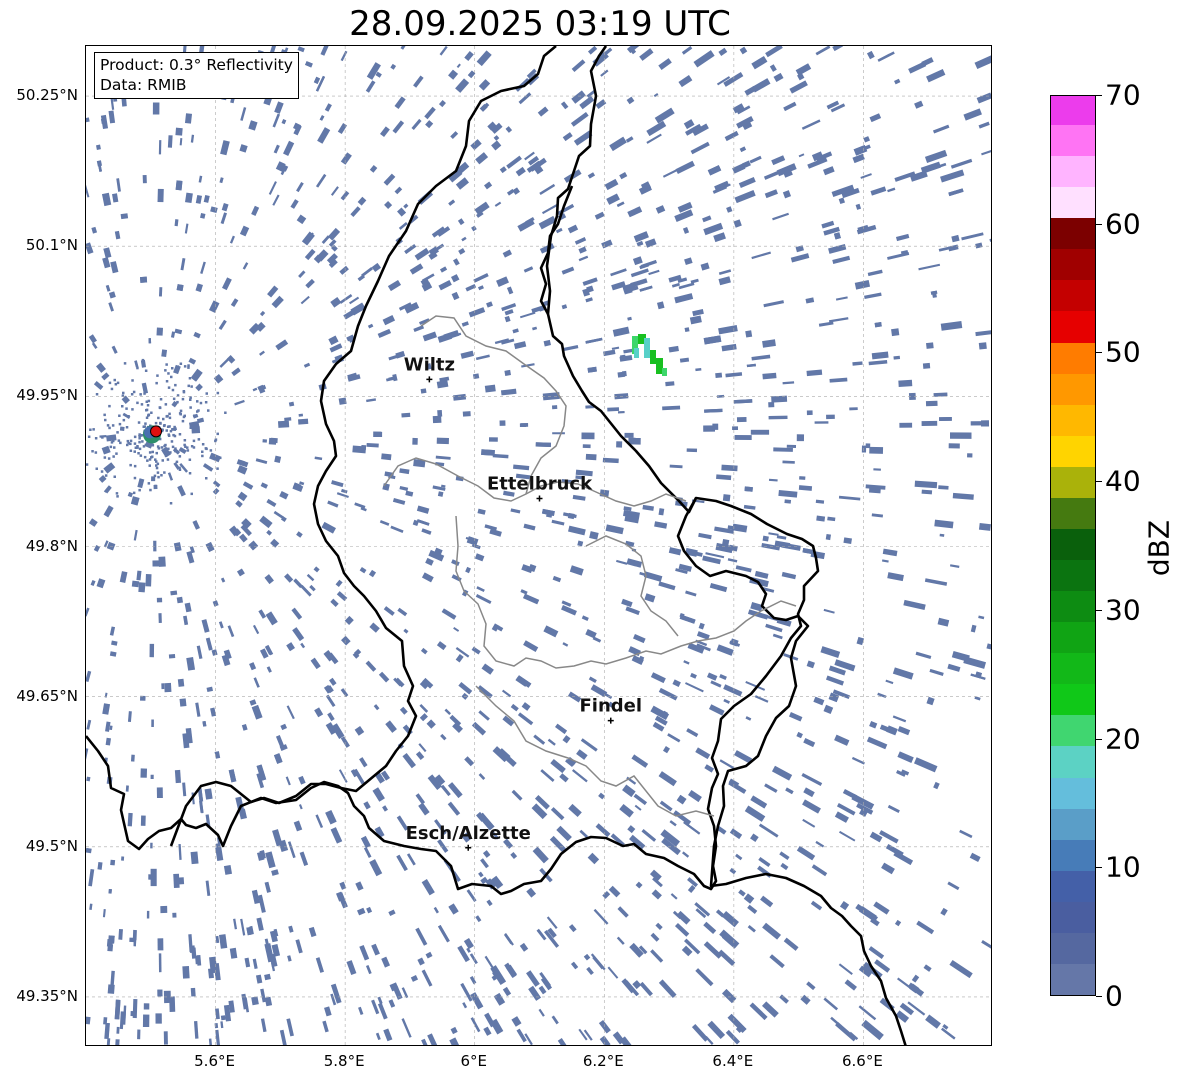 Image resolution: width=1184 pixels, height=1081 pixels. What do you see at coordinates (156, 431) in the screenshot?
I see `radar-site-marker` at bounding box center [156, 431].